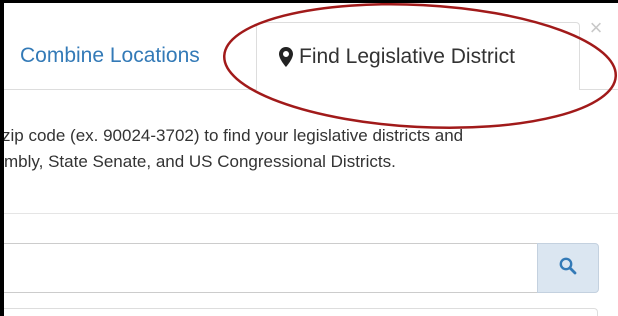  I want to click on tab-combine-locations: Combine Locations, so click(129, 55).